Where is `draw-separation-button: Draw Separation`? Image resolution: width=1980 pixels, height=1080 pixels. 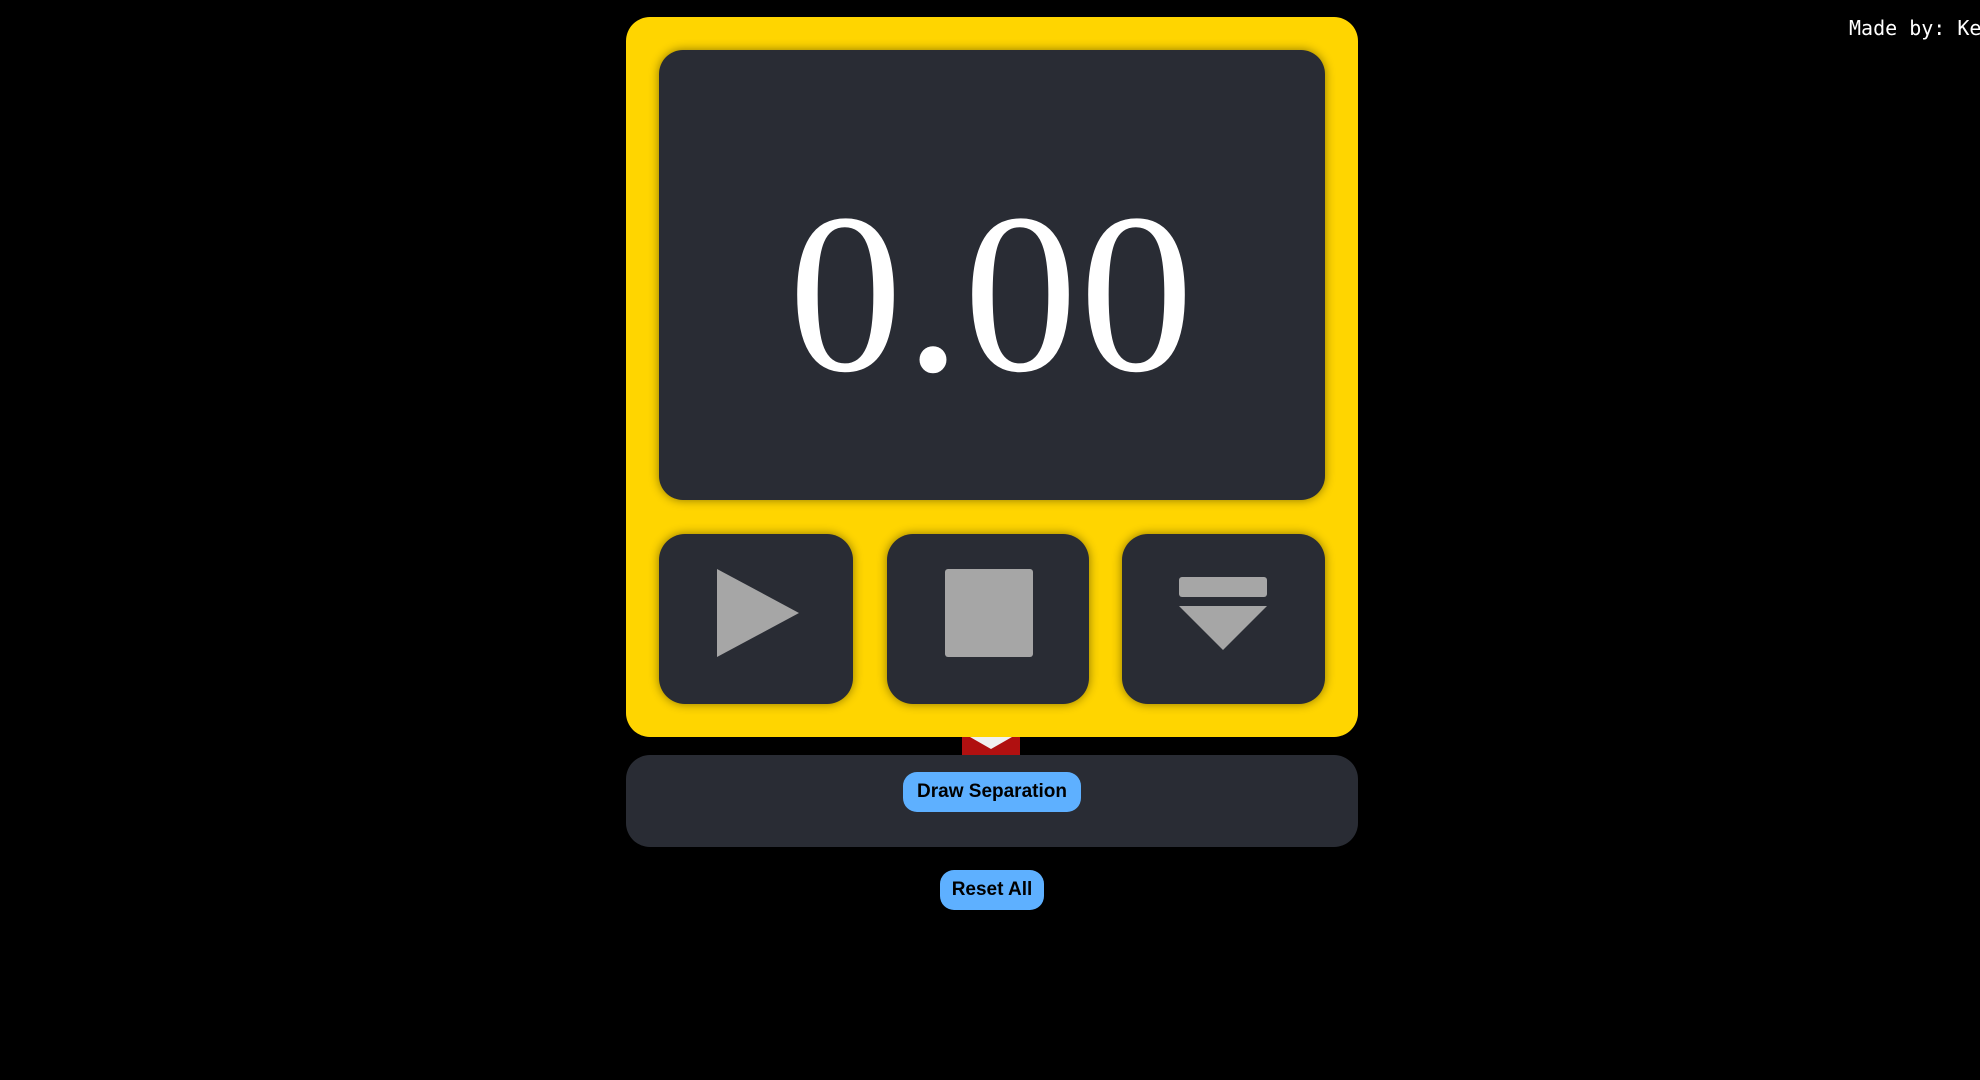
draw-separation-button: Draw Separation is located at coordinates (992, 792).